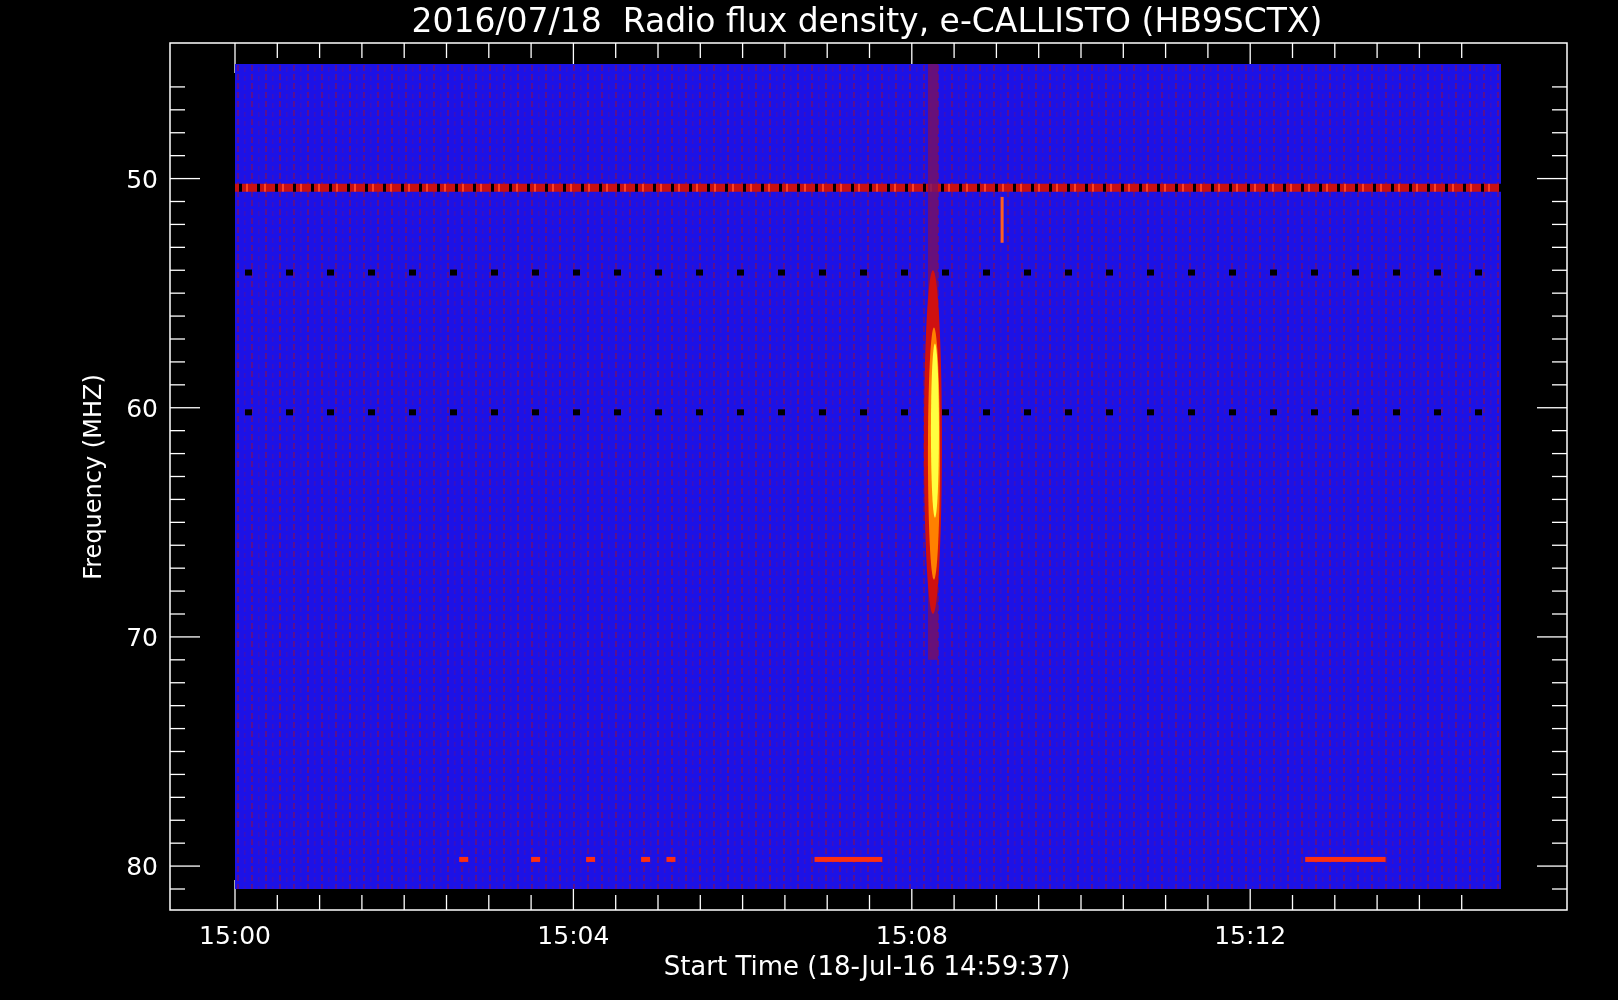  I want to click on tick-label: 70, so click(142, 637).